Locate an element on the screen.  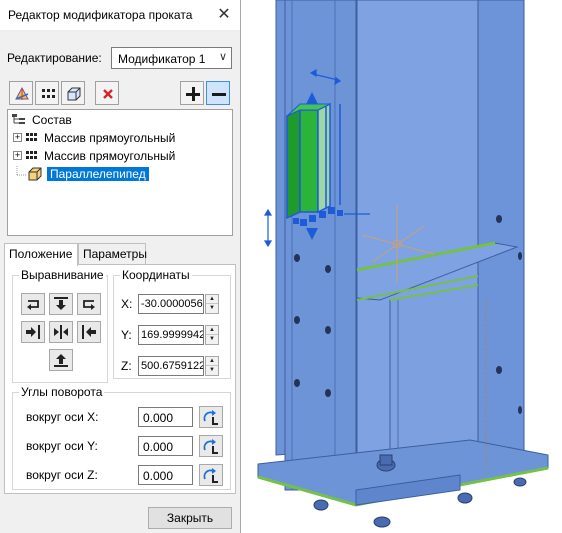
align-rotate-right-button is located at coordinates (89, 304).